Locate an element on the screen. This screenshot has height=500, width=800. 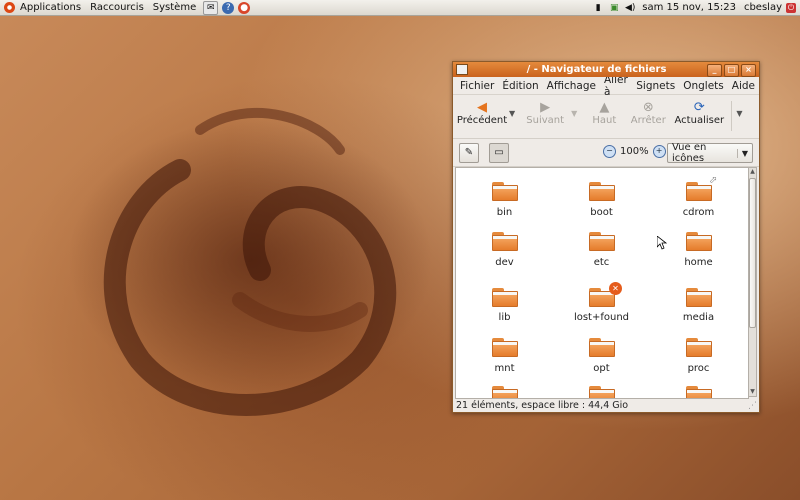
toggle-location-entry-button: ✎ is located at coordinates (469, 152).